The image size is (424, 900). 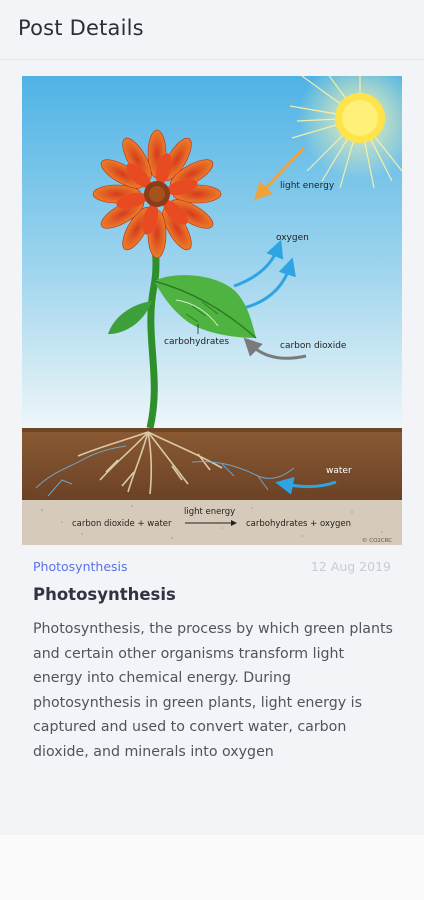 What do you see at coordinates (212, 567) in the screenshot?
I see `post-meta: Photosynthesis 12 Aug 2019` at bounding box center [212, 567].